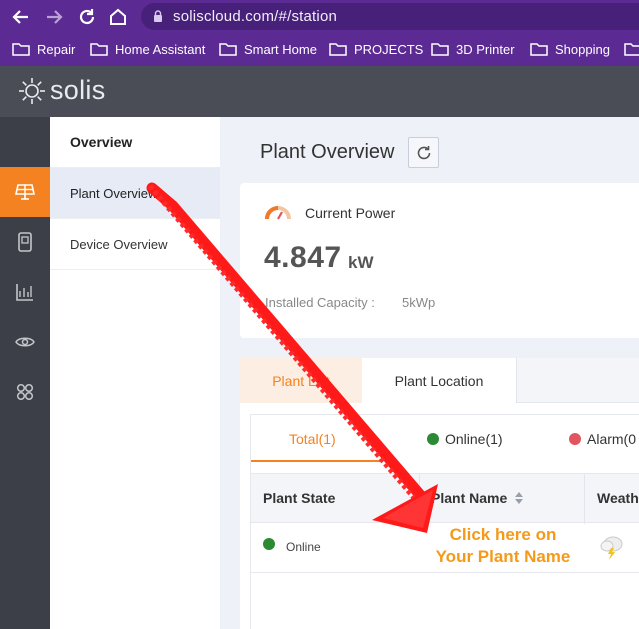 This screenshot has width=639, height=629. What do you see at coordinates (611, 548) in the screenshot?
I see `weather-thunderstorm-icon` at bounding box center [611, 548].